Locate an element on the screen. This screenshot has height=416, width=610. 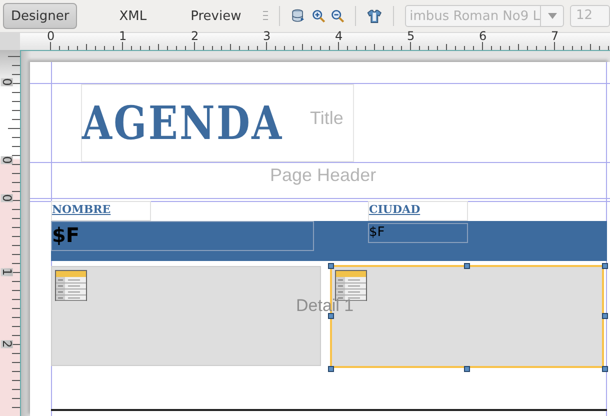
column-header: NOMBRE is located at coordinates (101, 211).